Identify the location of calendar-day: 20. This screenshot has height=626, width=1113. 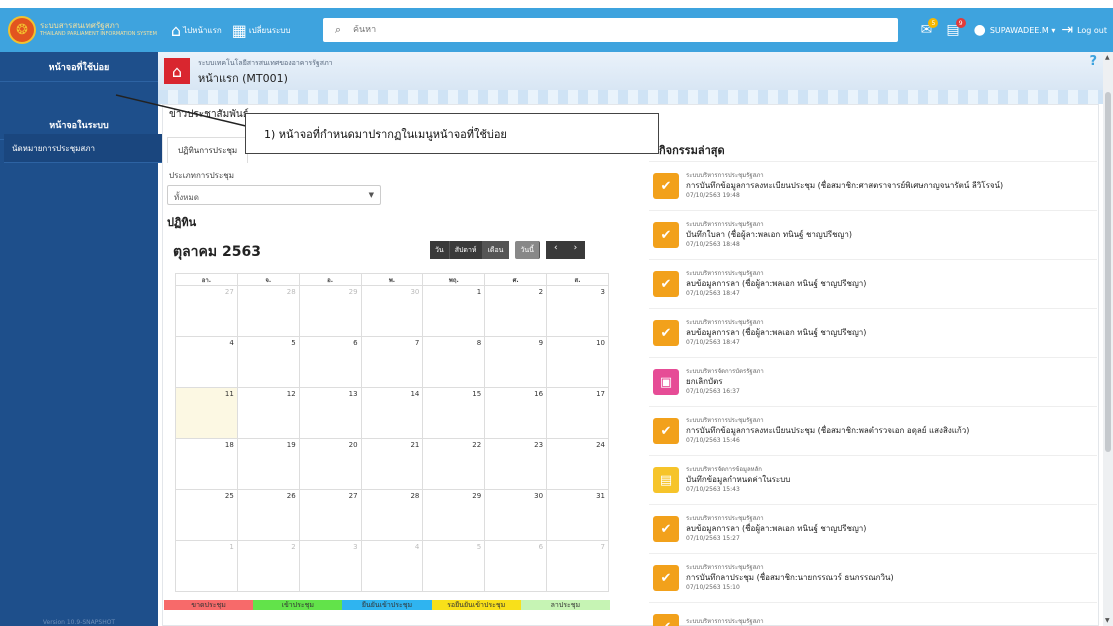
(330, 464).